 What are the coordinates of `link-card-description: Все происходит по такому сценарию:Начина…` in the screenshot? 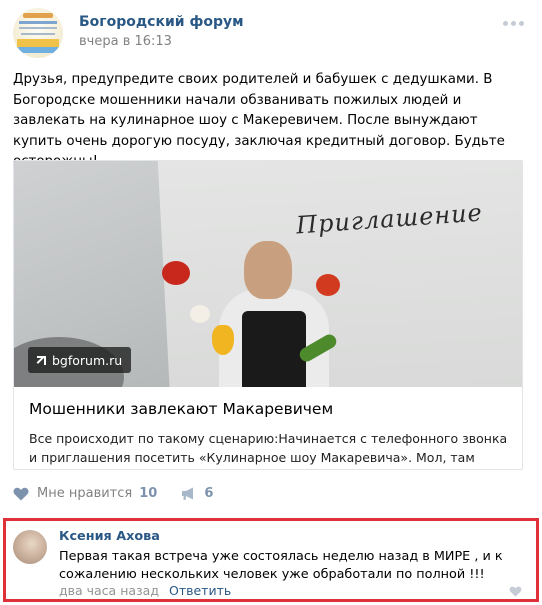 It's located at (268, 448).